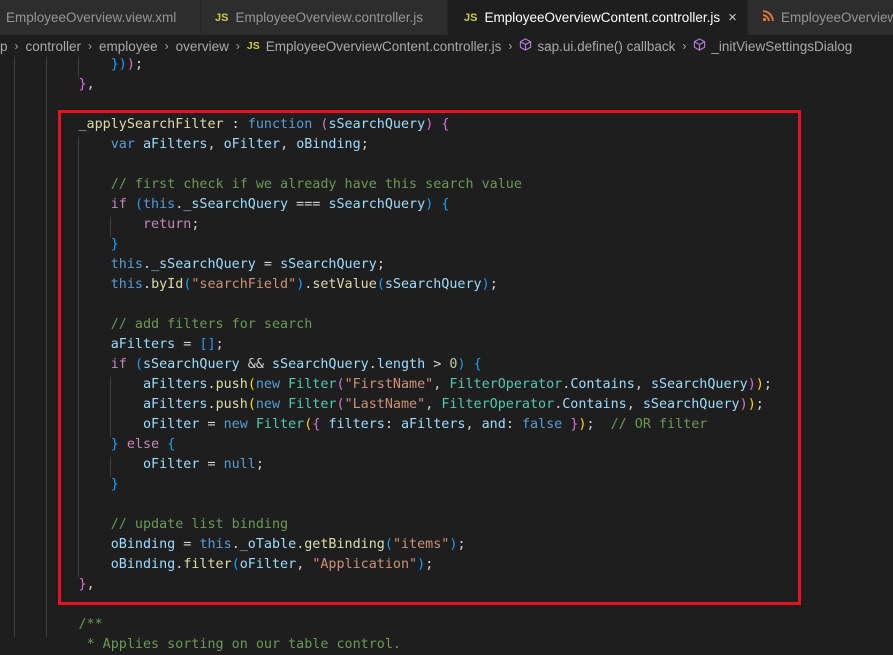  I want to click on tab-label: EmployeeOverview, so click(837, 17).